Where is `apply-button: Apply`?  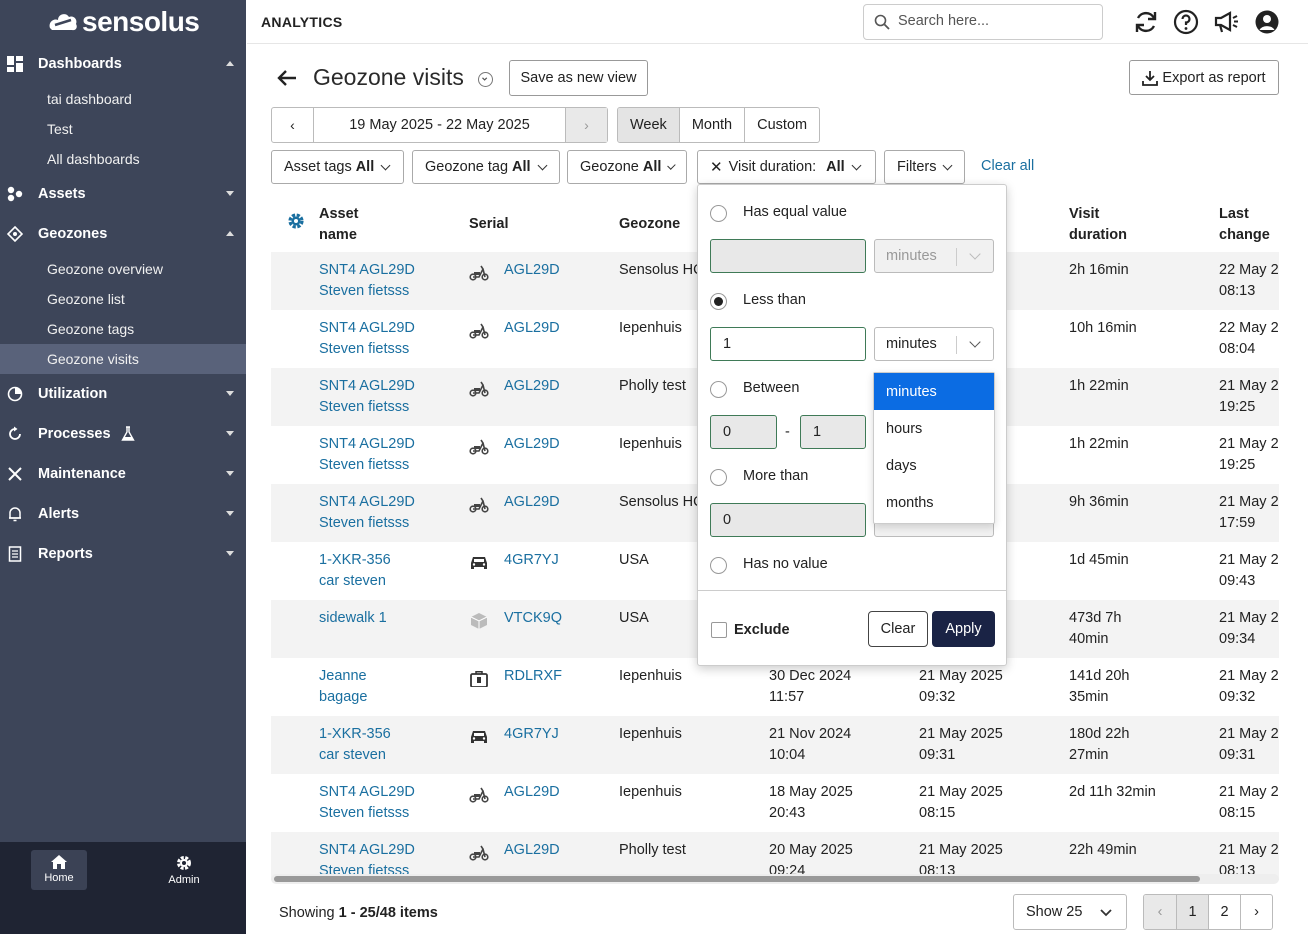
apply-button: Apply is located at coordinates (963, 629).